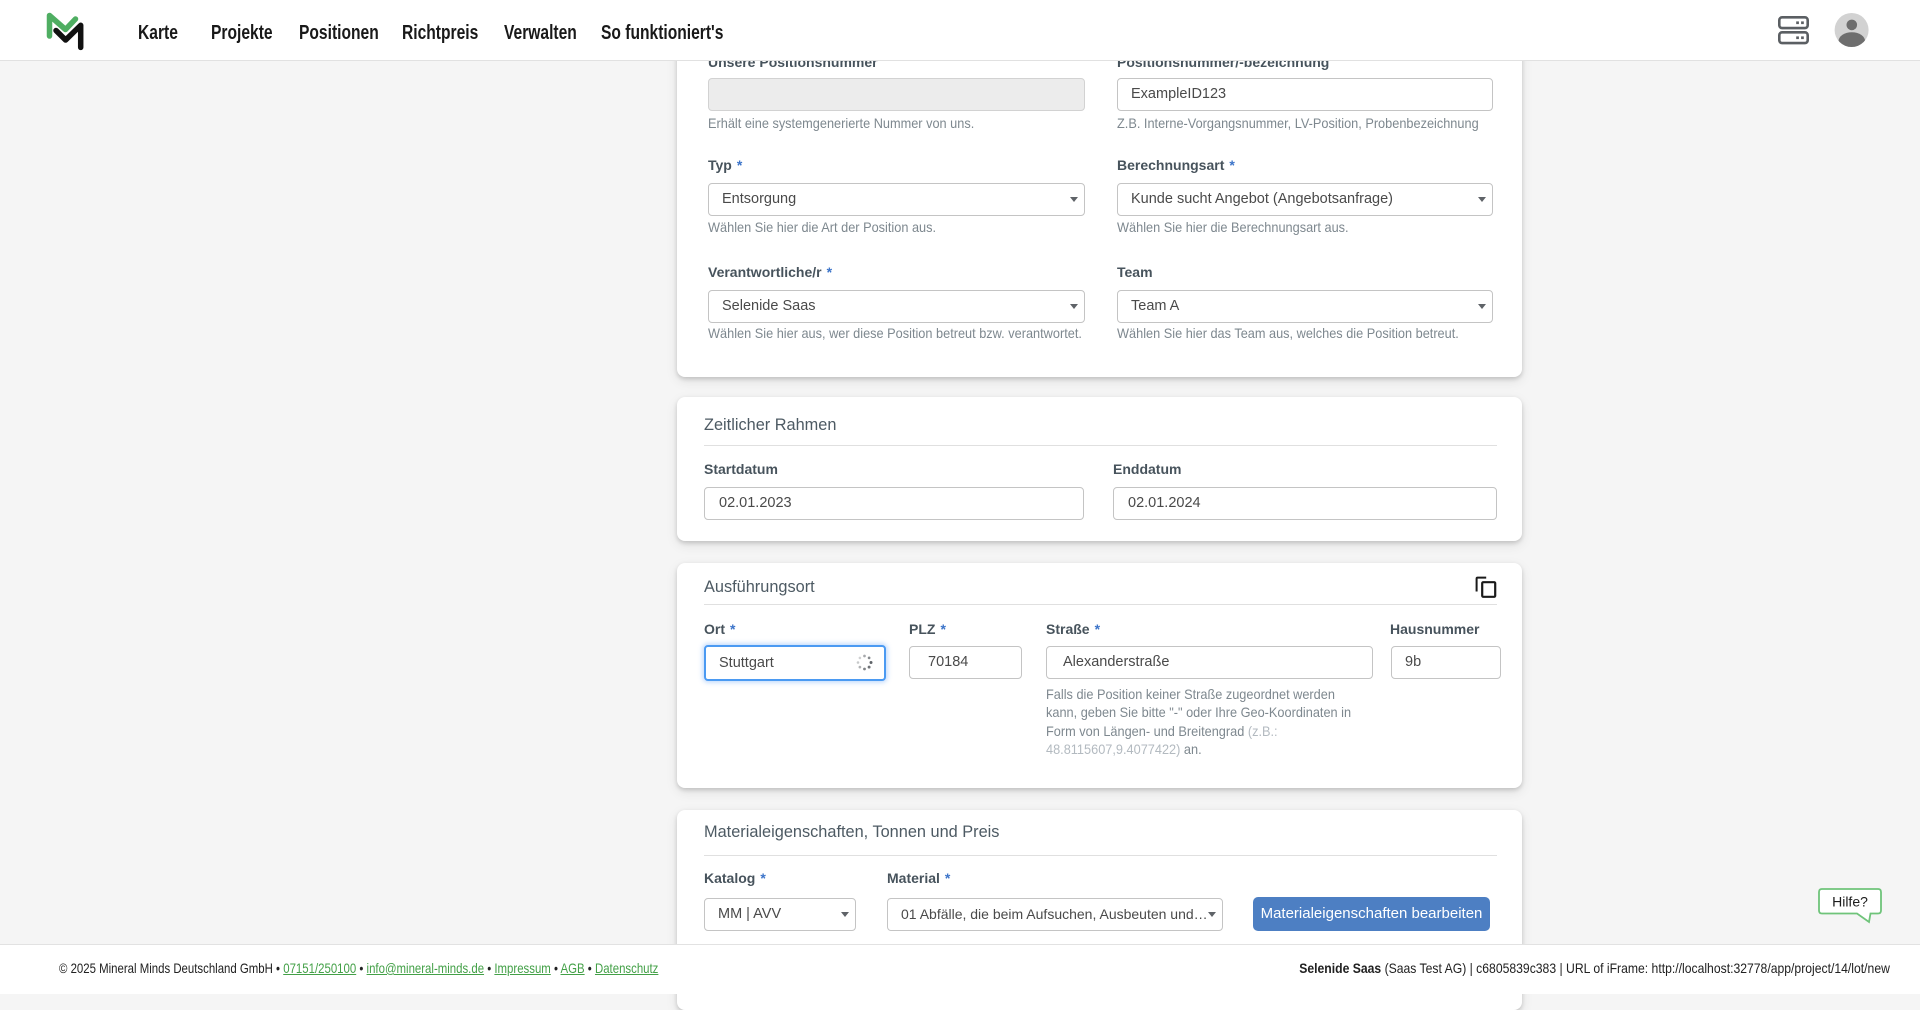  Describe the element at coordinates (1850, 902) in the screenshot. I see `svg-text: Hilfe?` at that location.